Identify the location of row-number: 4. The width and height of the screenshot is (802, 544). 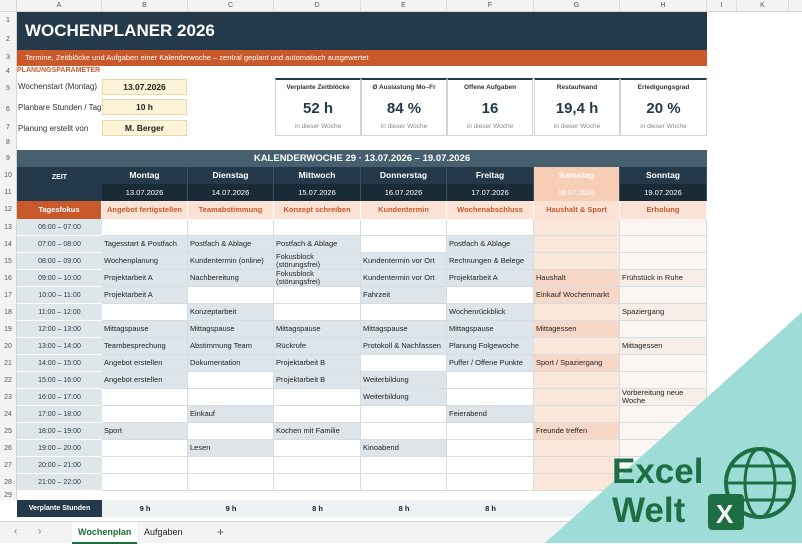
(8, 72).